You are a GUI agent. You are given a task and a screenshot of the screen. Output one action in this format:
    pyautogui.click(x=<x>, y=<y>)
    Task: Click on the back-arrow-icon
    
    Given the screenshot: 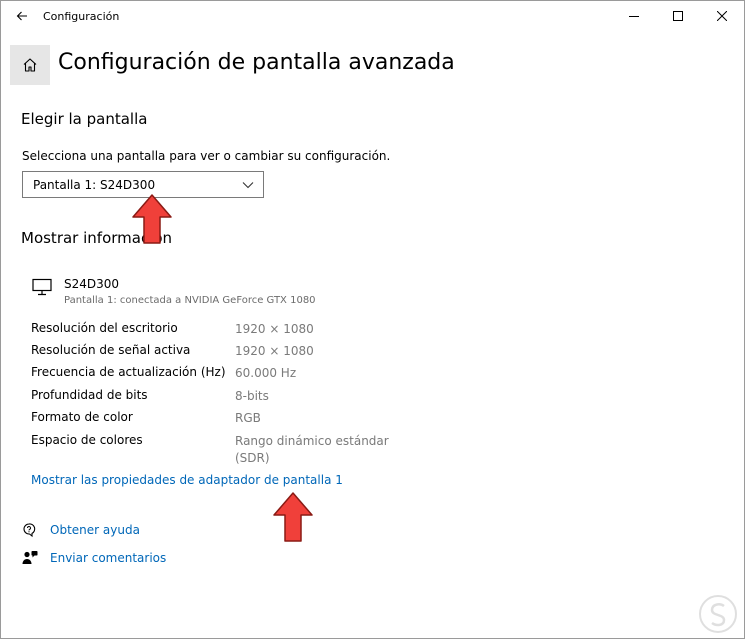 What is the action you would take?
    pyautogui.click(x=21, y=16)
    